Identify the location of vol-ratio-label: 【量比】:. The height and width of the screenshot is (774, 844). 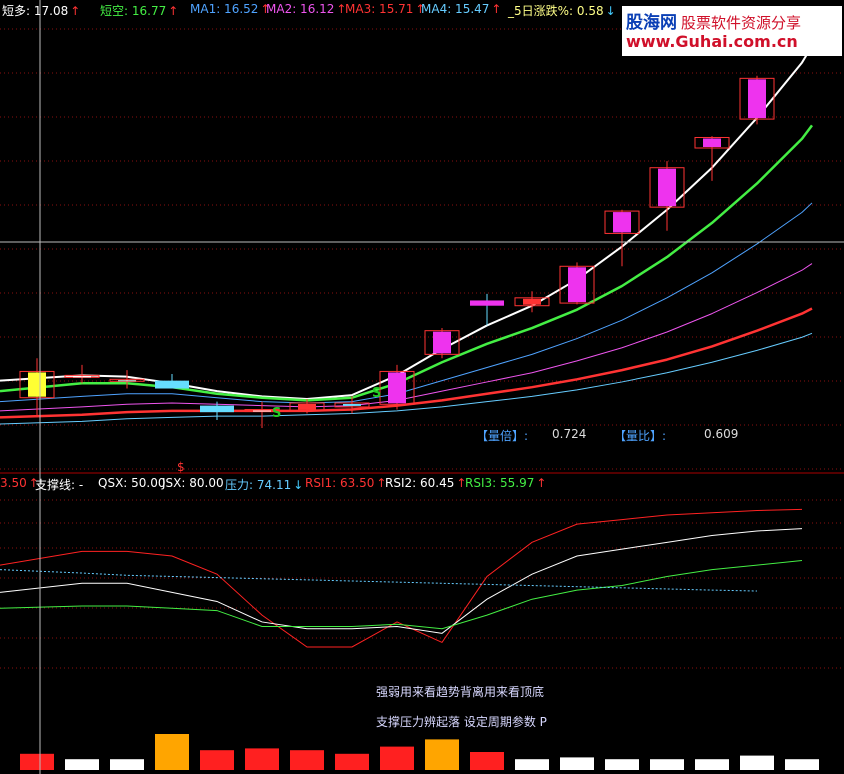
(640, 436).